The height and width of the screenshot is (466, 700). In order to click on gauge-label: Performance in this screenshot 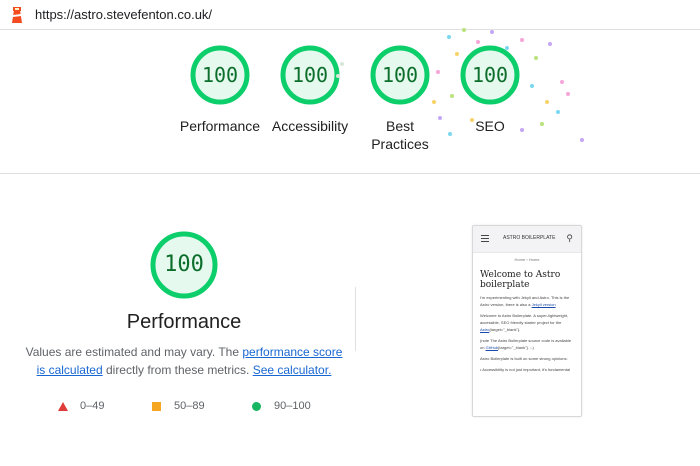, I will do `click(220, 126)`.